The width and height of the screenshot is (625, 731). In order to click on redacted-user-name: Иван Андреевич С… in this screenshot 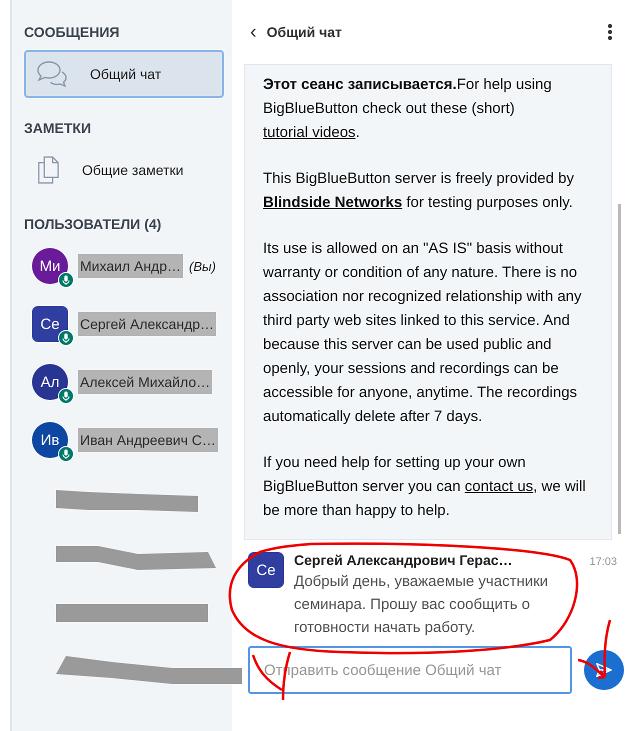, I will do `click(148, 440)`.